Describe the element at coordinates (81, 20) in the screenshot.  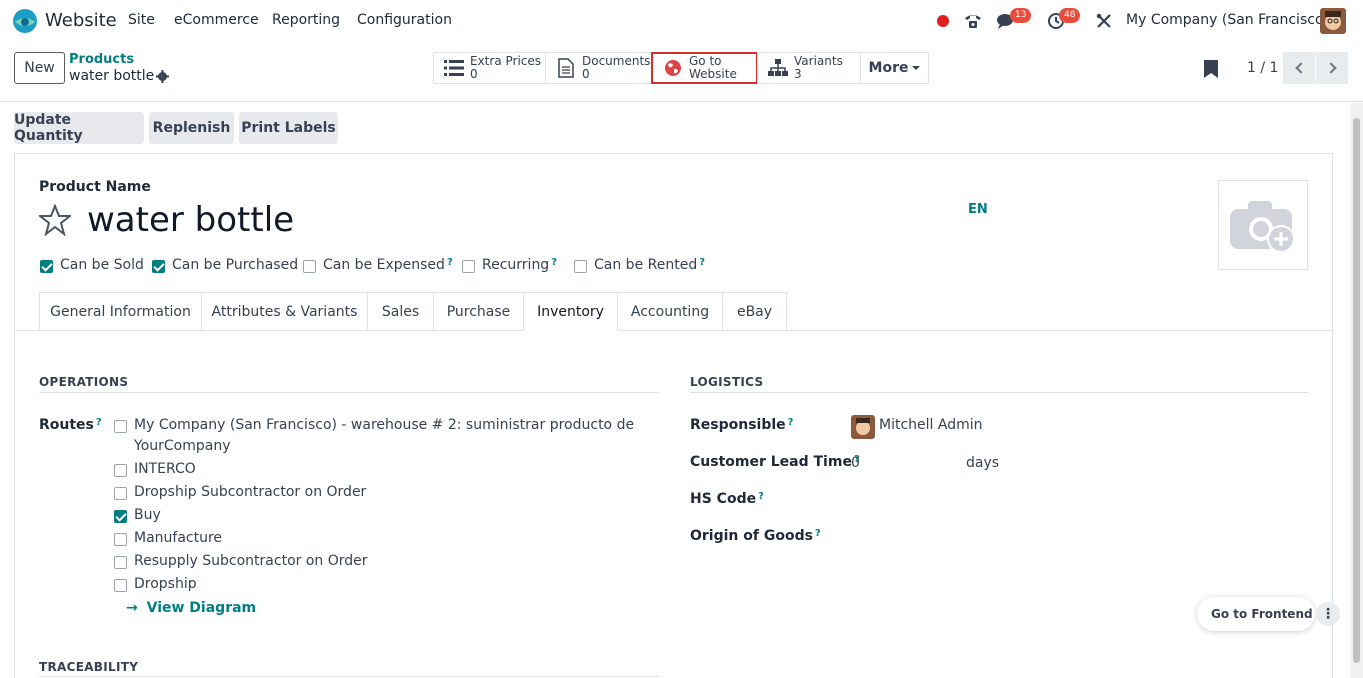
I see `app-name: Website` at that location.